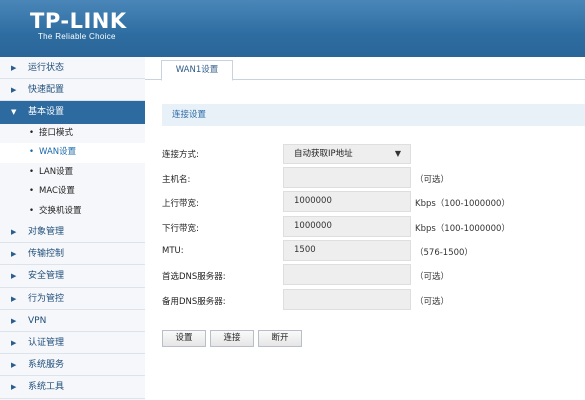 This screenshot has width=585, height=400. What do you see at coordinates (72, 68) in the screenshot?
I see `sidebar-item-status: ▶ 运行状态` at bounding box center [72, 68].